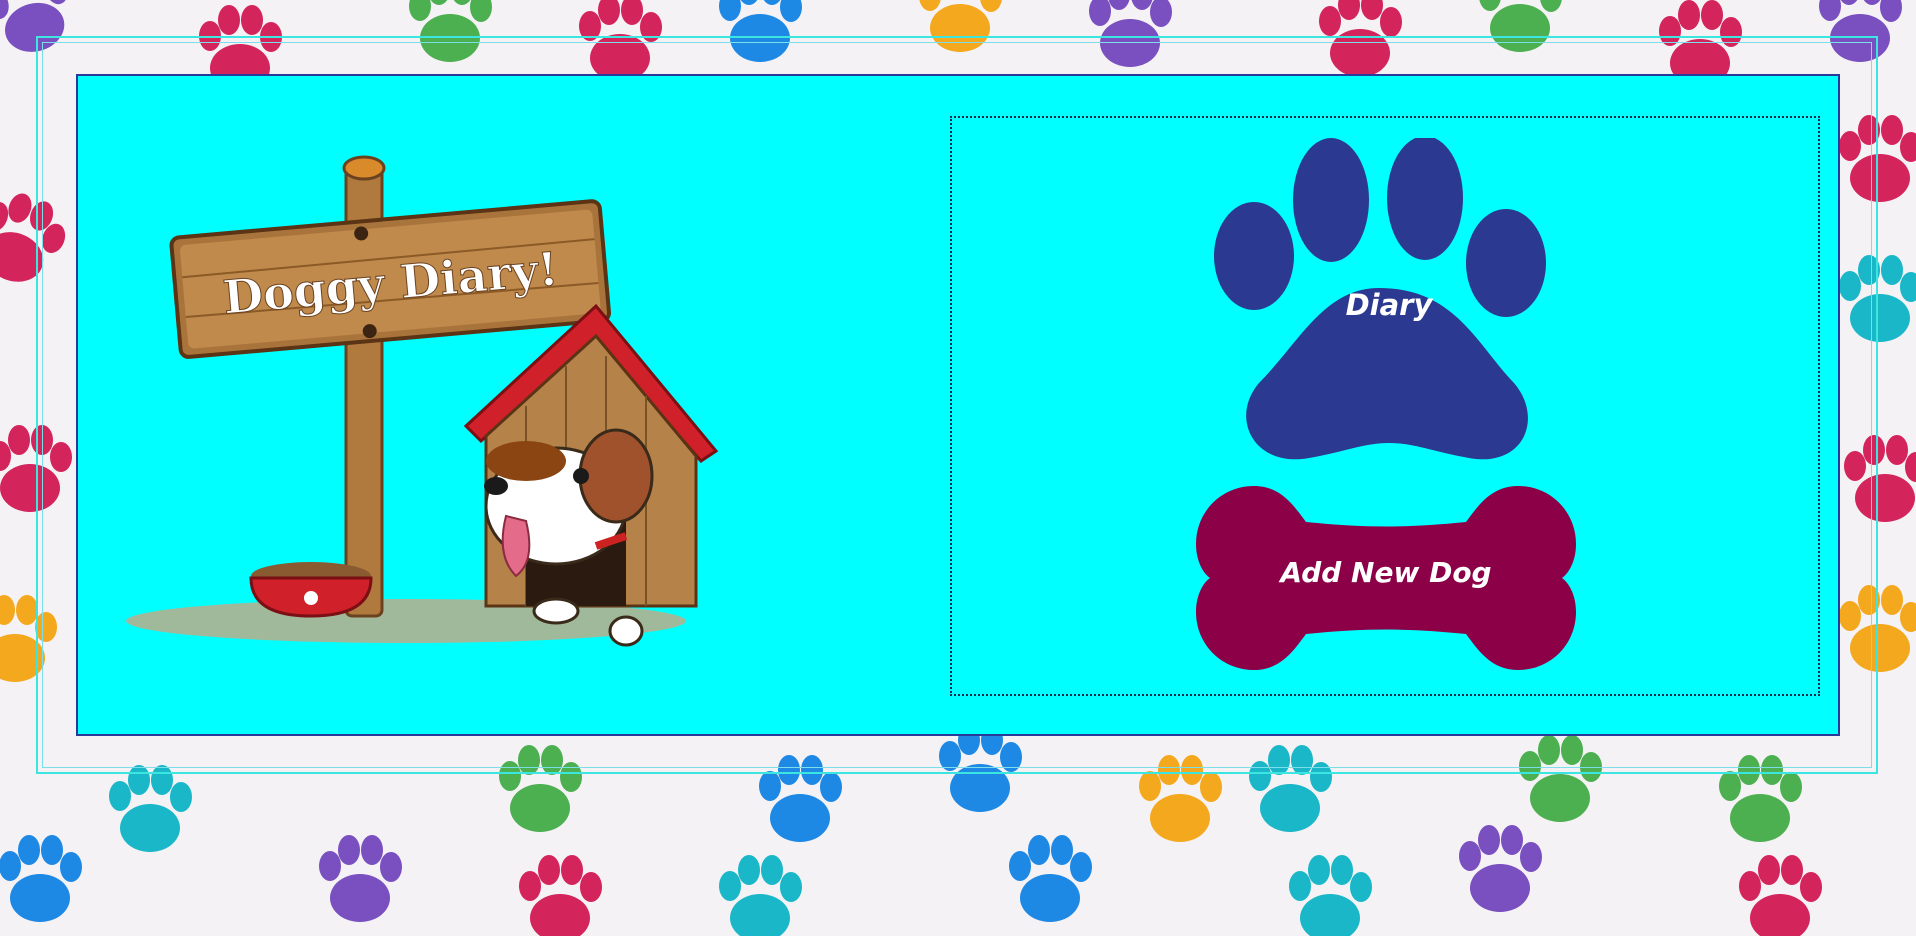 The image size is (1916, 936). I want to click on diary-button: Diary, so click(1389, 308).